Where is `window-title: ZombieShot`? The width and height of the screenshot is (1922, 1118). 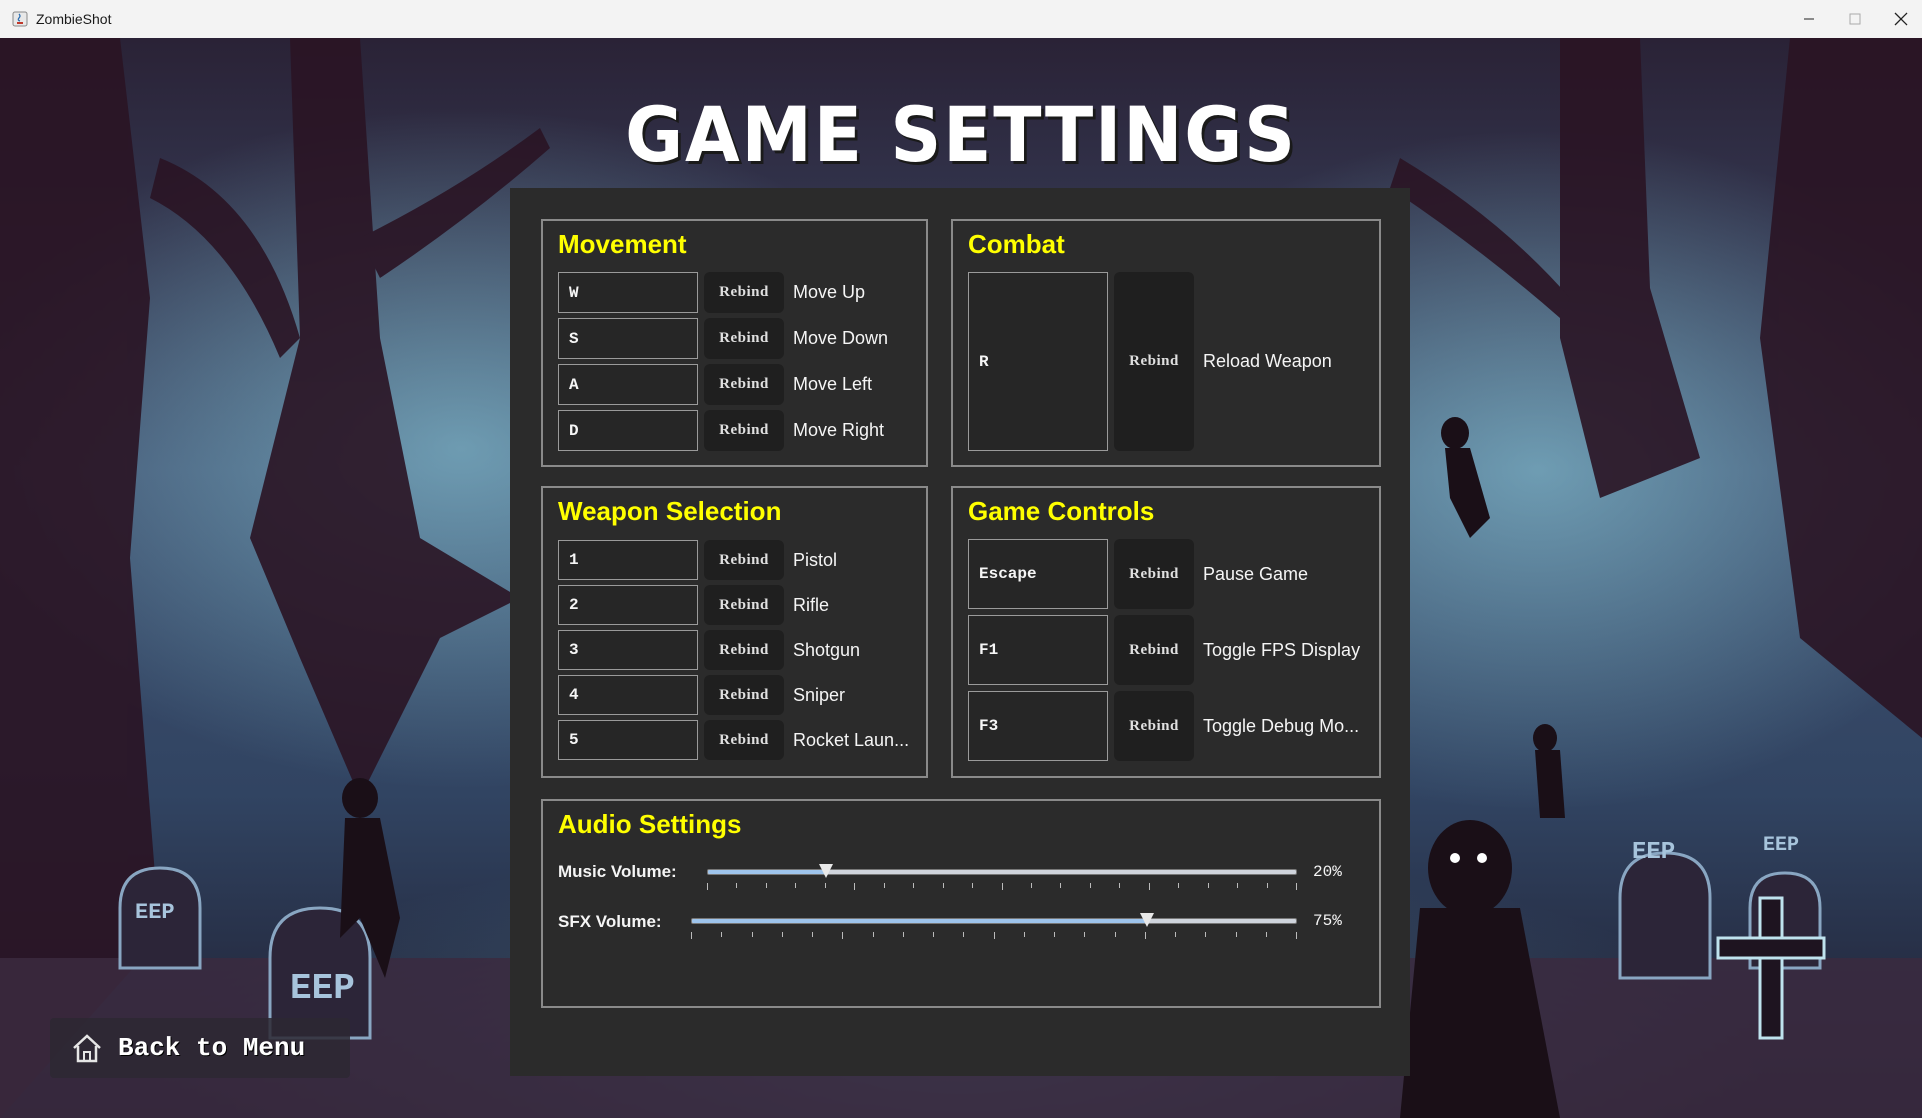 window-title: ZombieShot is located at coordinates (74, 19).